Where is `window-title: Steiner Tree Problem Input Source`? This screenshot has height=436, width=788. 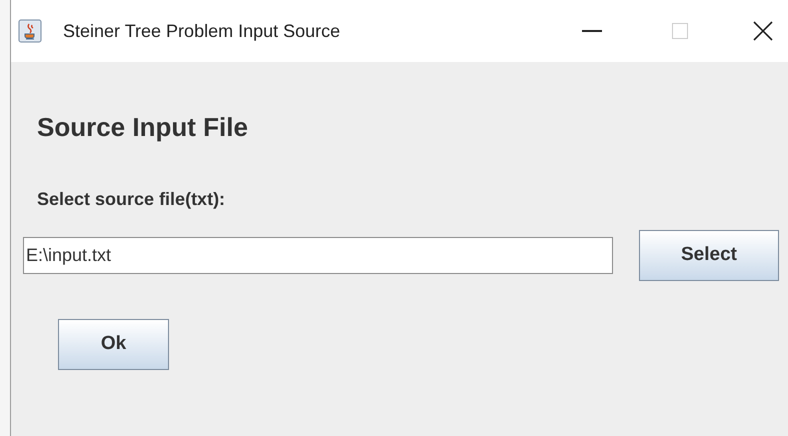
window-title: Steiner Tree Problem Input Source is located at coordinates (201, 31).